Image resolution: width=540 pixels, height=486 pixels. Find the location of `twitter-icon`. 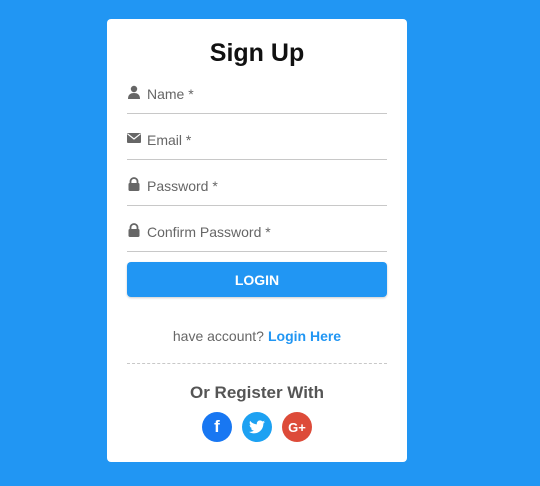

twitter-icon is located at coordinates (257, 427).